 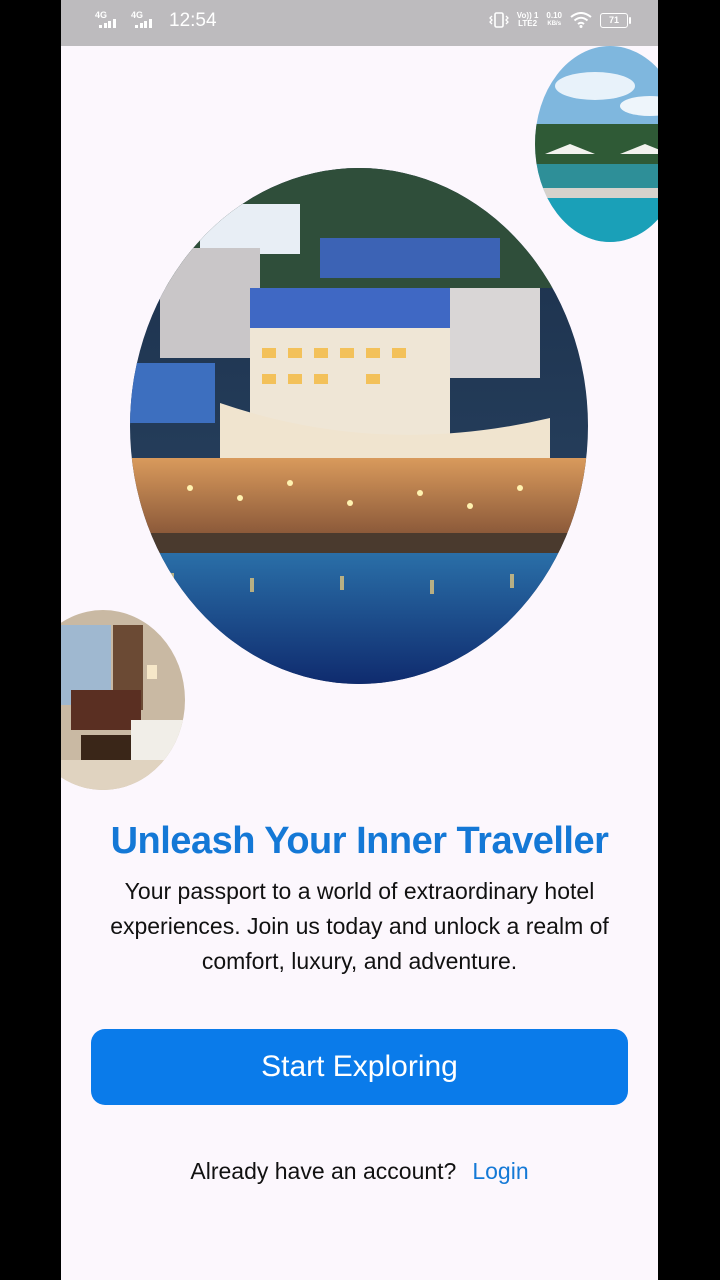 I want to click on start-exploring-button: Start Exploring, so click(x=359, y=1067).